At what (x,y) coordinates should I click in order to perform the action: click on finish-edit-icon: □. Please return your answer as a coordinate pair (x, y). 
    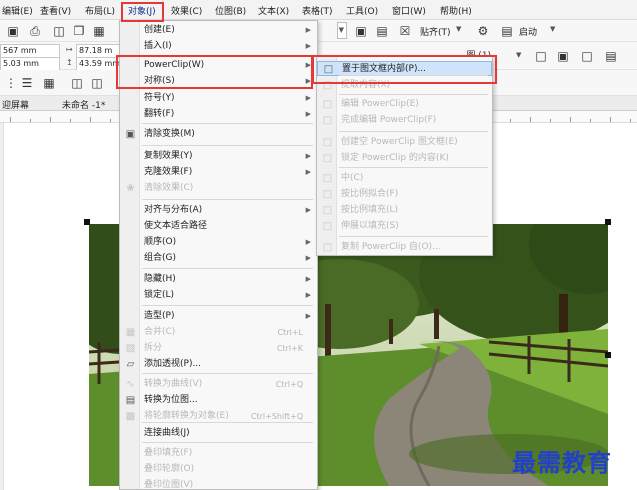
    Looking at the image, I should click on (327, 120).